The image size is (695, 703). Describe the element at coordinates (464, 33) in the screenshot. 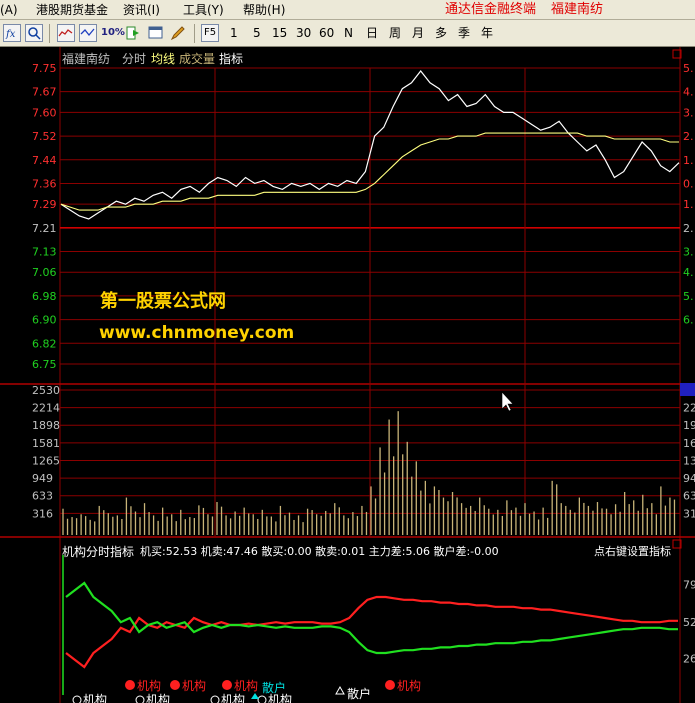

I see `period-quarter: 季` at that location.